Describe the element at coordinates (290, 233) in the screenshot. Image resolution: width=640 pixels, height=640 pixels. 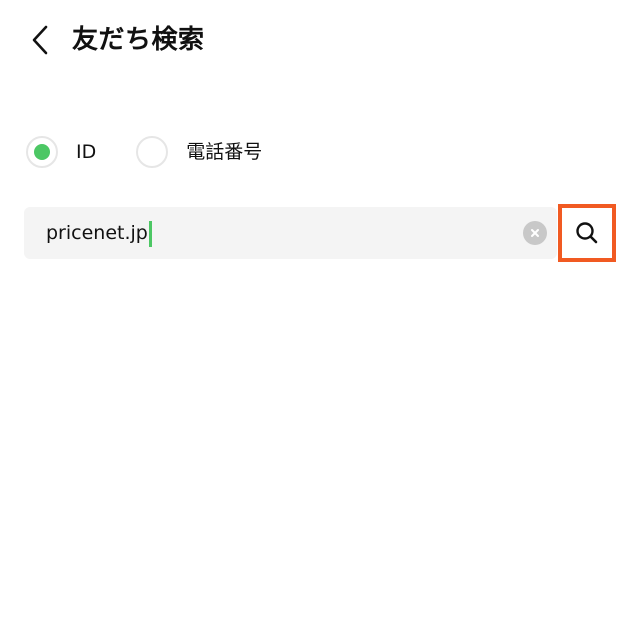
I see `search-input: pricenet.jp` at that location.